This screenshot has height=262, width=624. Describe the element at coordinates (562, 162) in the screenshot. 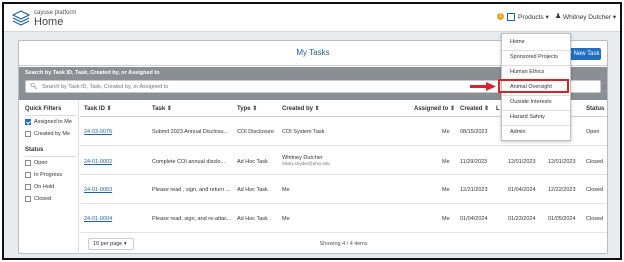

I see `date-col-8: 12/01/2023` at that location.